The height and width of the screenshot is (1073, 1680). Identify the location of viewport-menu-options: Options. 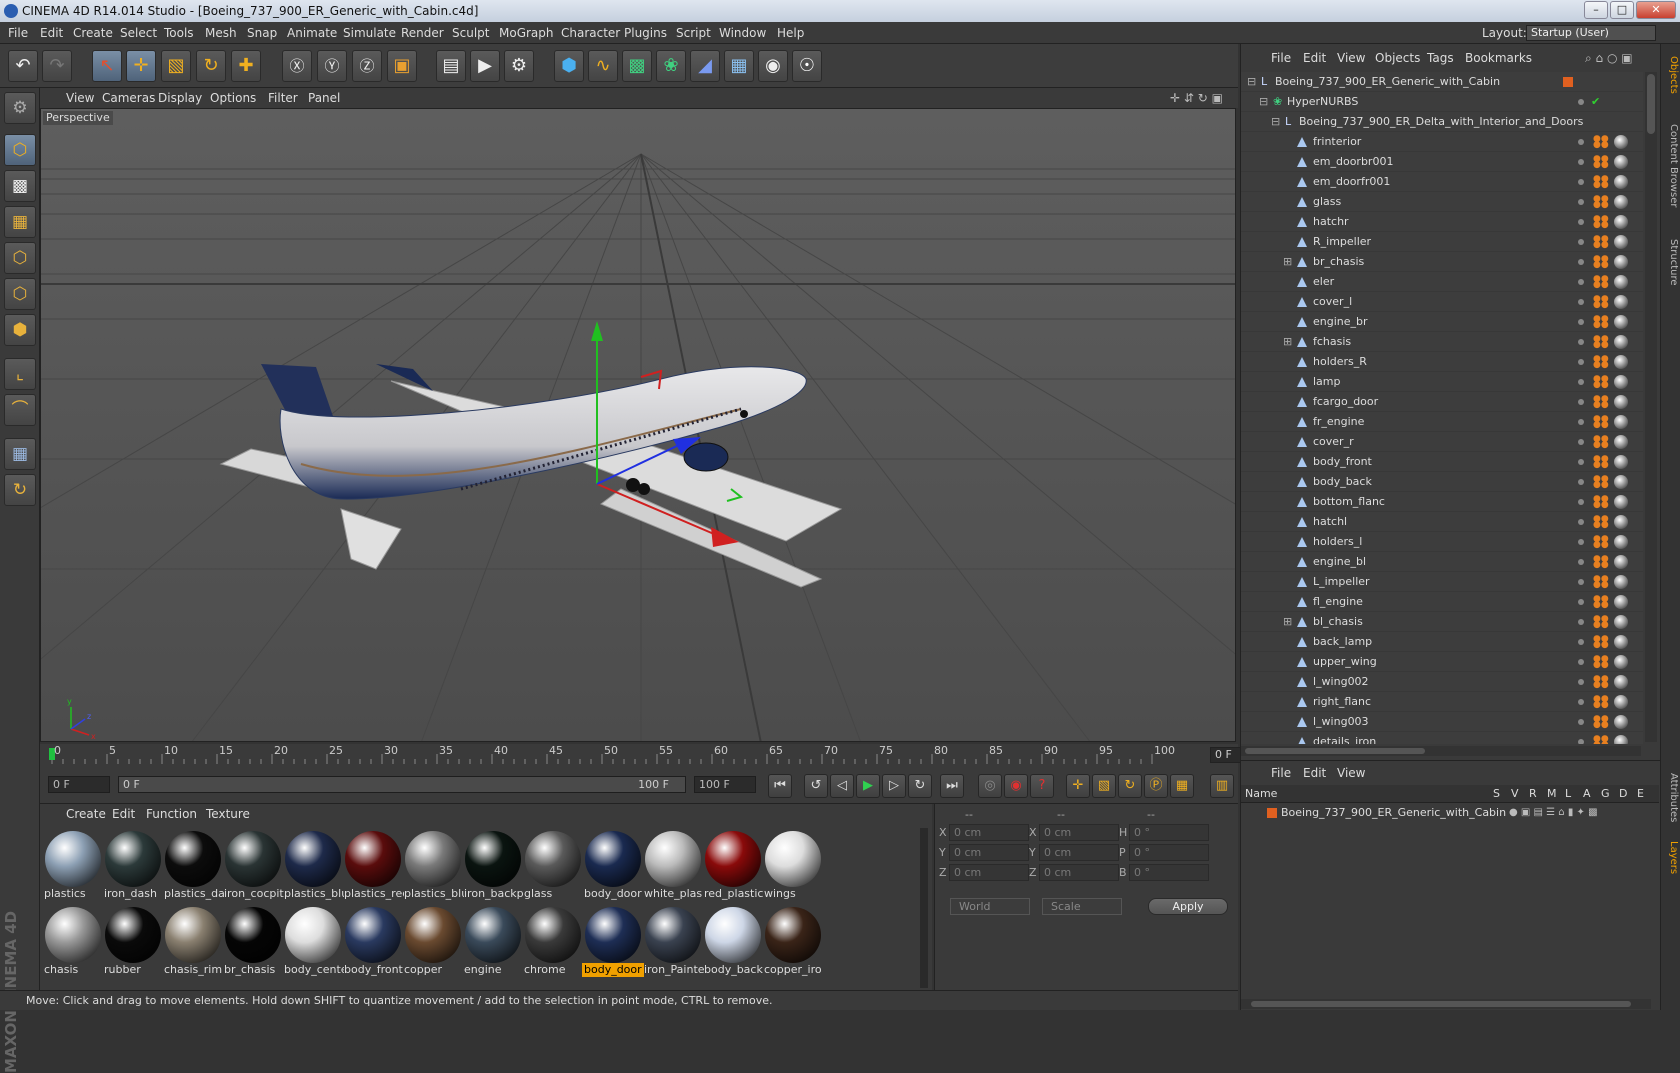
(233, 98).